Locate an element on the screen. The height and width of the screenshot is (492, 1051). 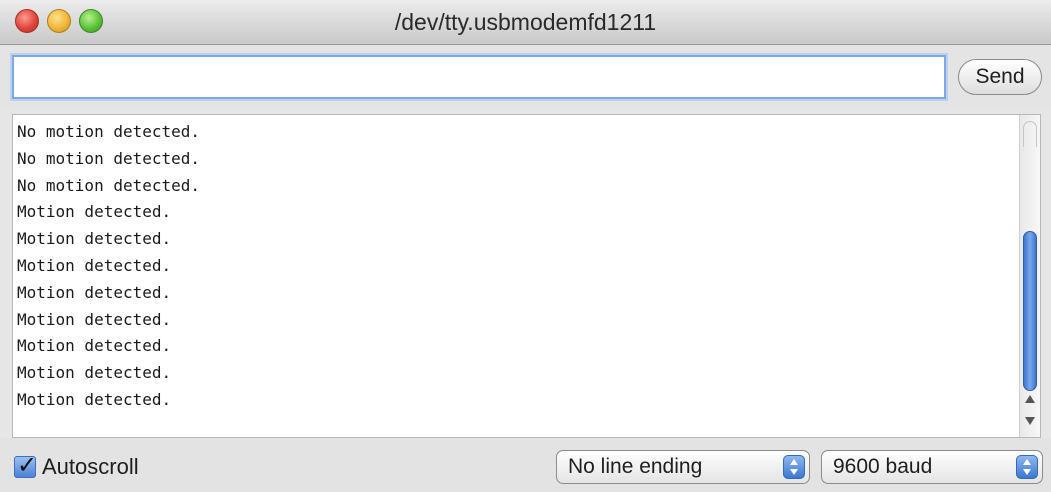
autoscroll-checkbox: ✓ Autoscroll is located at coordinates (76, 465).